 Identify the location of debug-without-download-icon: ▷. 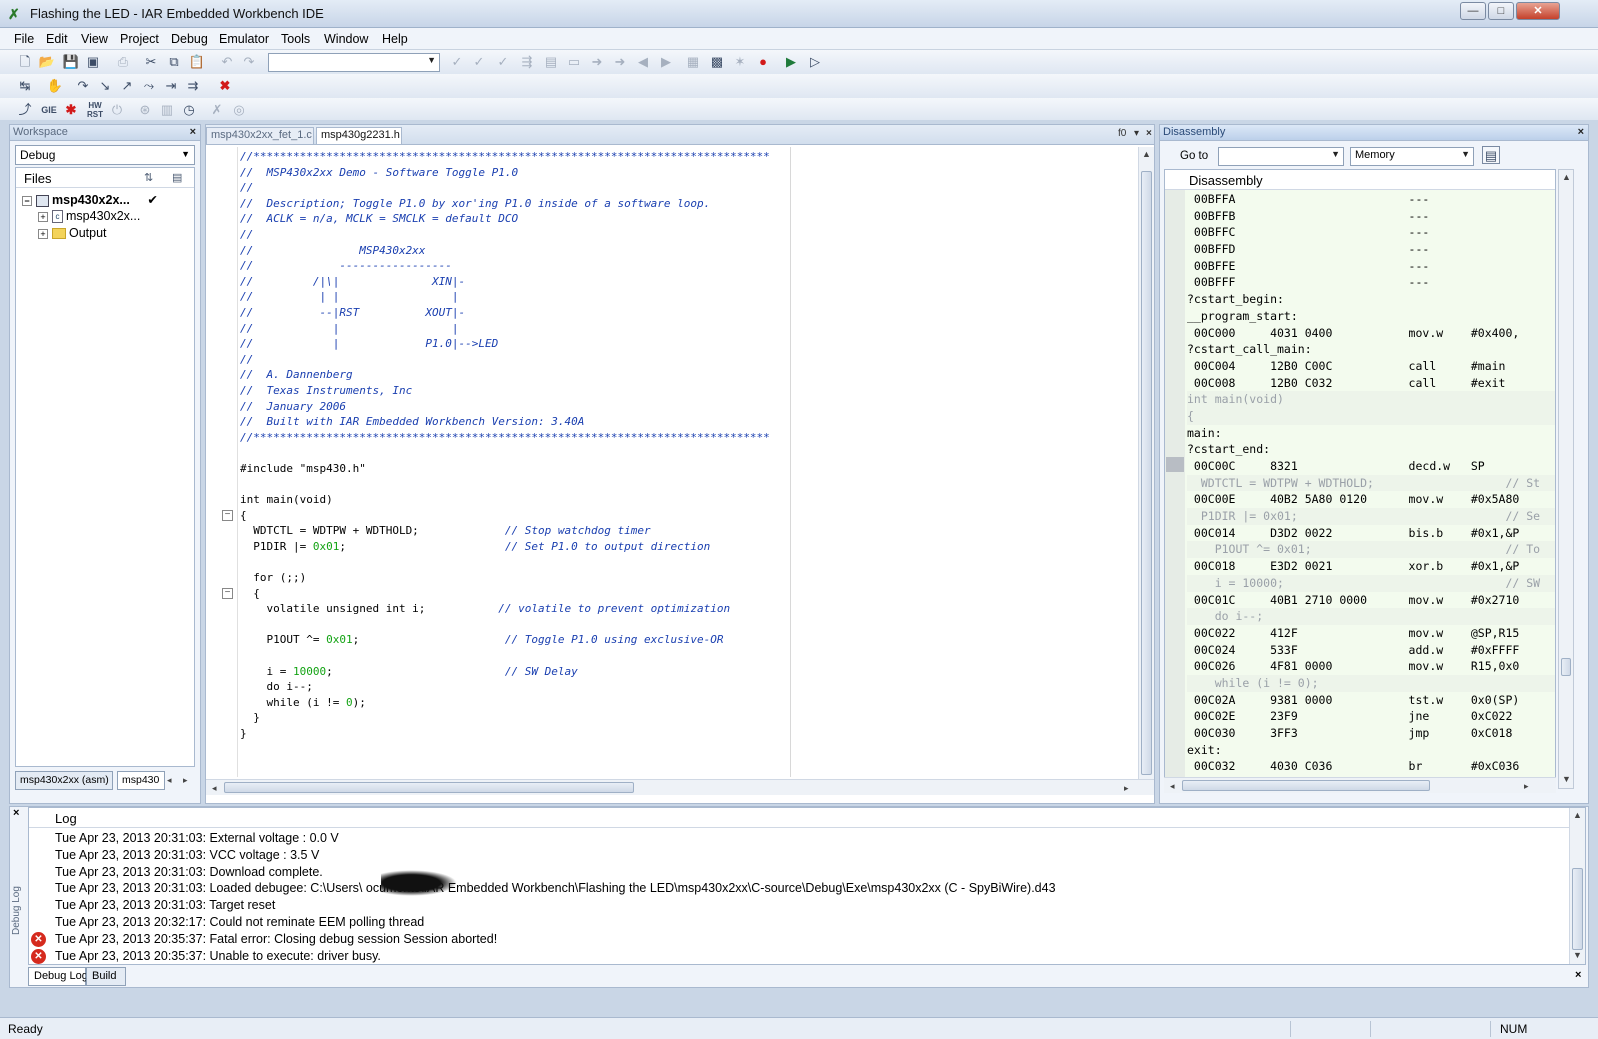
(815, 62).